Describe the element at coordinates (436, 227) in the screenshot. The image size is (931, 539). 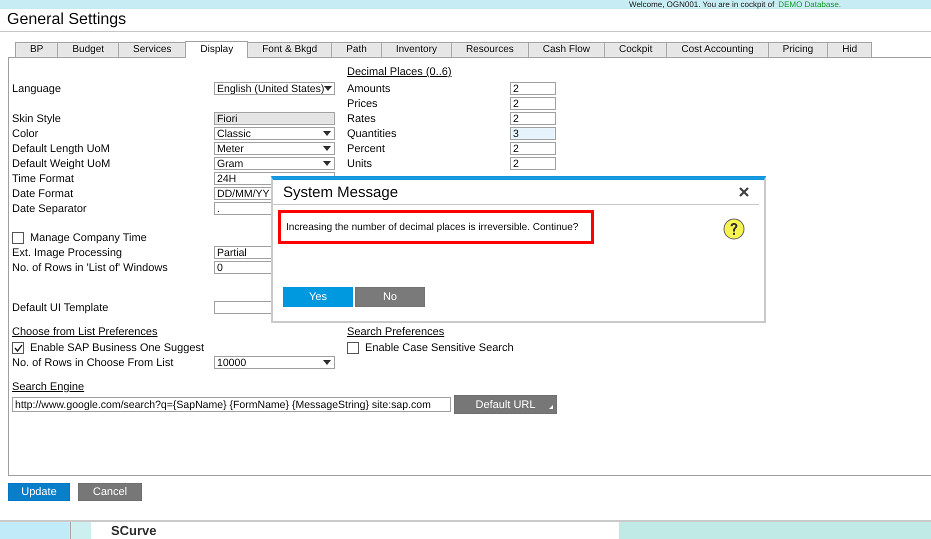
I see `dialog-message: Increasing the number of decimal places is irreversible. Continue?` at that location.